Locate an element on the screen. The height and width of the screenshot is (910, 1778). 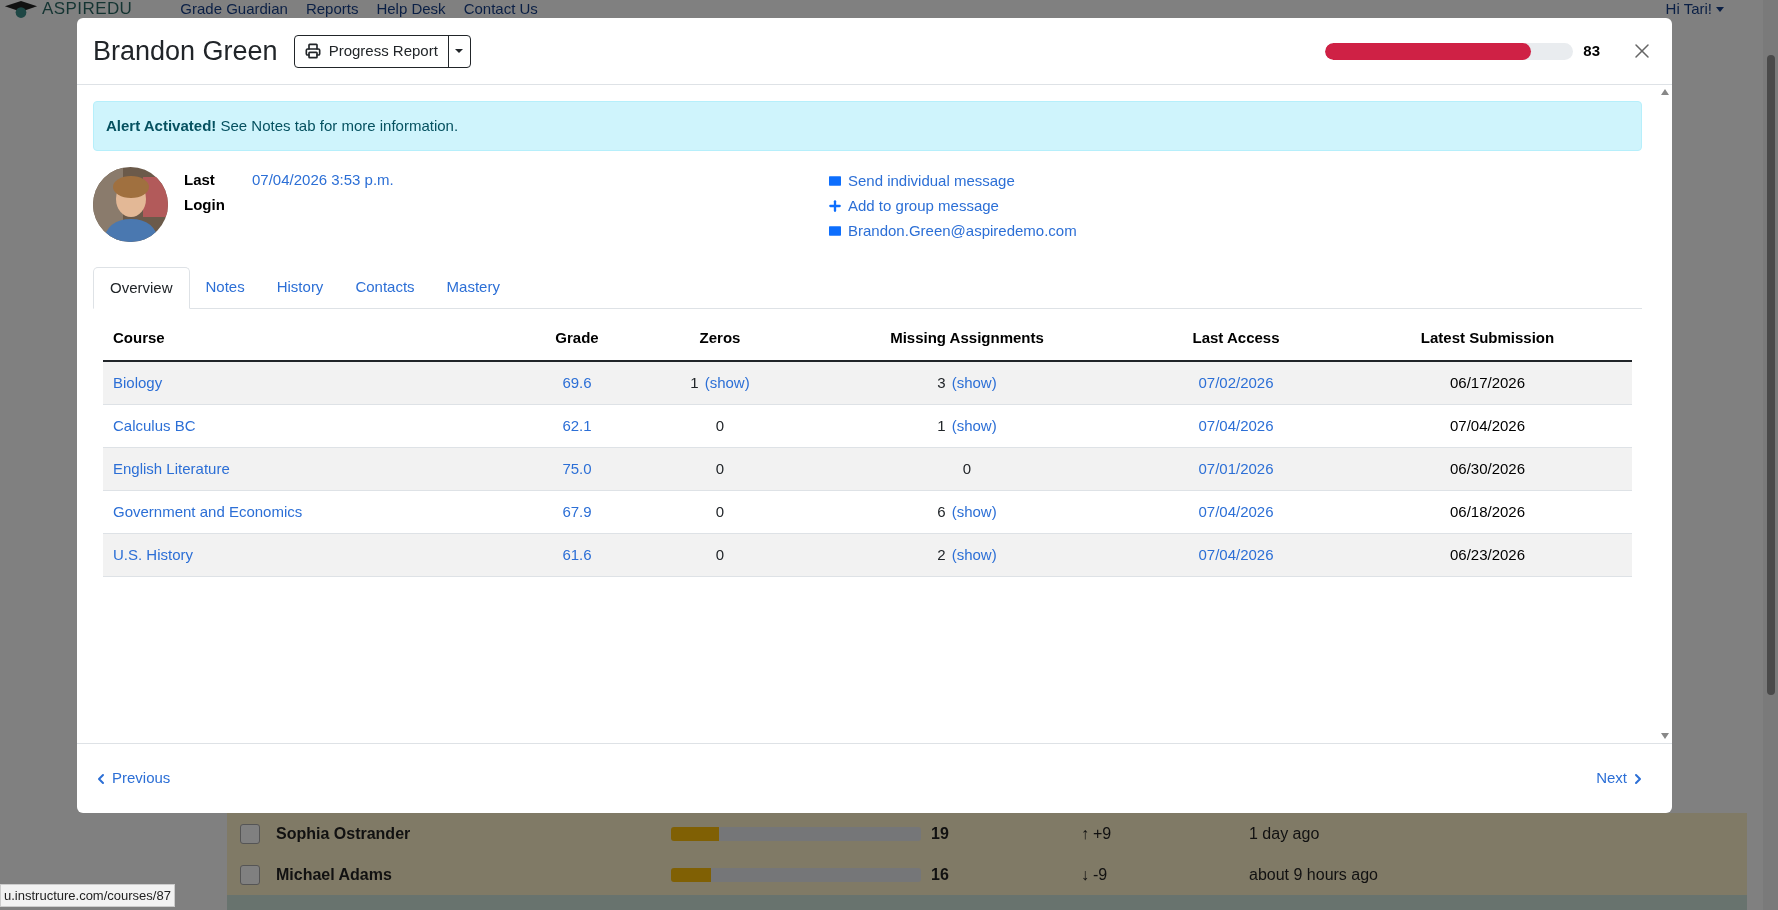
caret-icon is located at coordinates (459, 51).